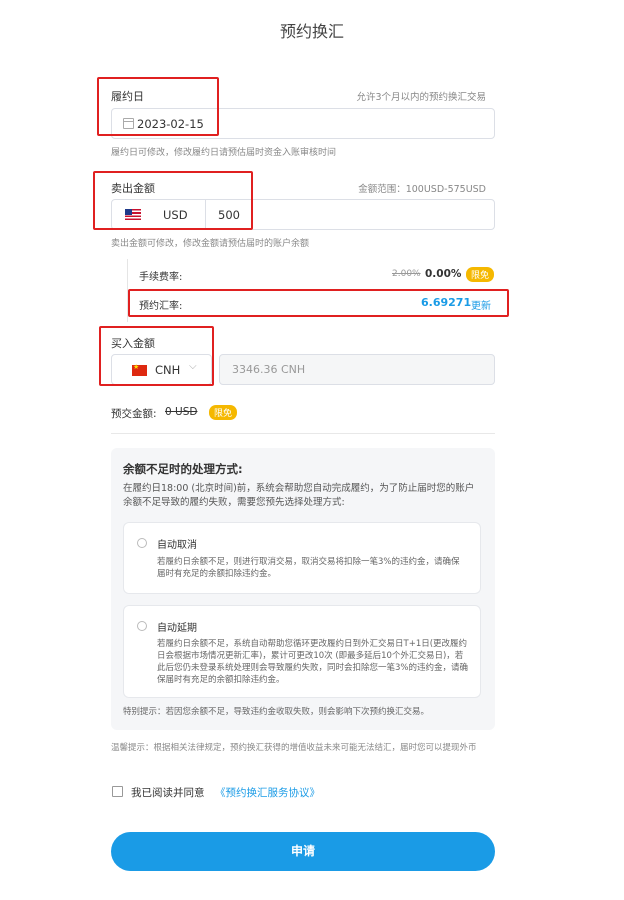  What do you see at coordinates (161, 277) in the screenshot?
I see `fee-rate-label: 手续费率:` at bounding box center [161, 277].